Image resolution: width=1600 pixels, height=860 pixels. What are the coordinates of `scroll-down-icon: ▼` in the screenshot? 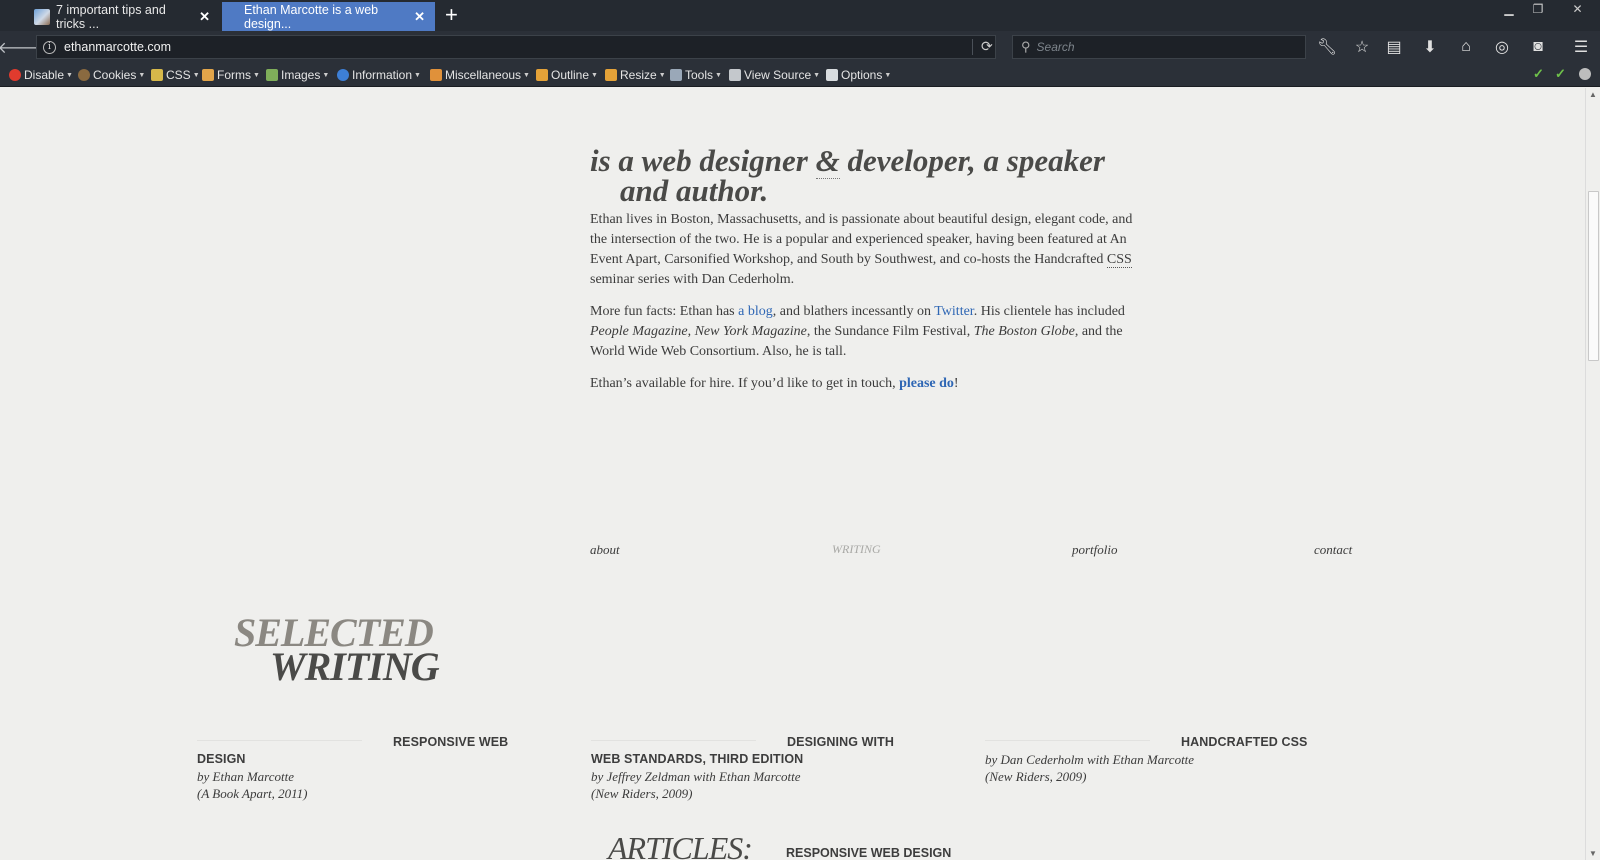 It's located at (1593, 853).